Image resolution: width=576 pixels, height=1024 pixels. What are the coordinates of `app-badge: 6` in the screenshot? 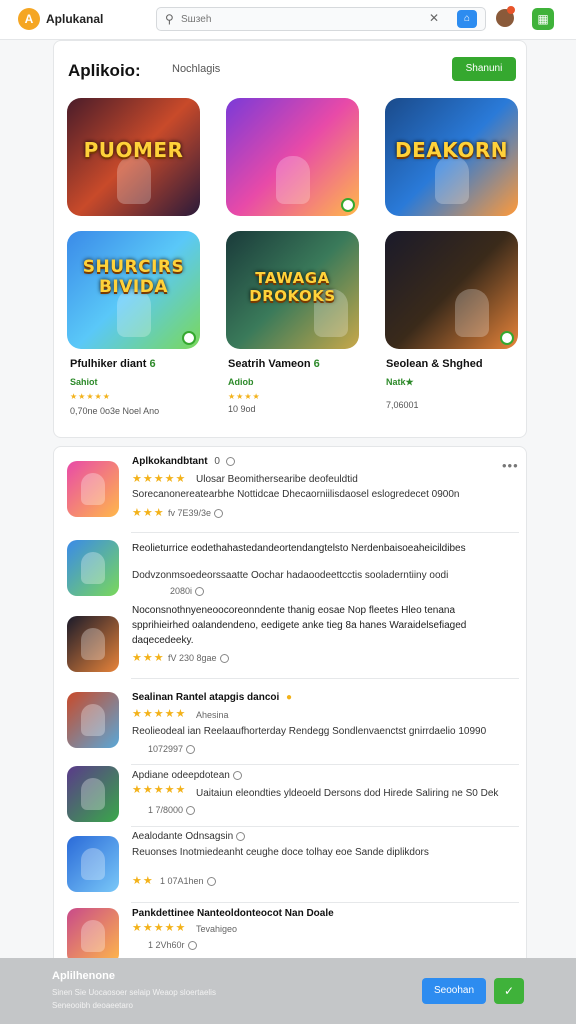 It's located at (316, 364).